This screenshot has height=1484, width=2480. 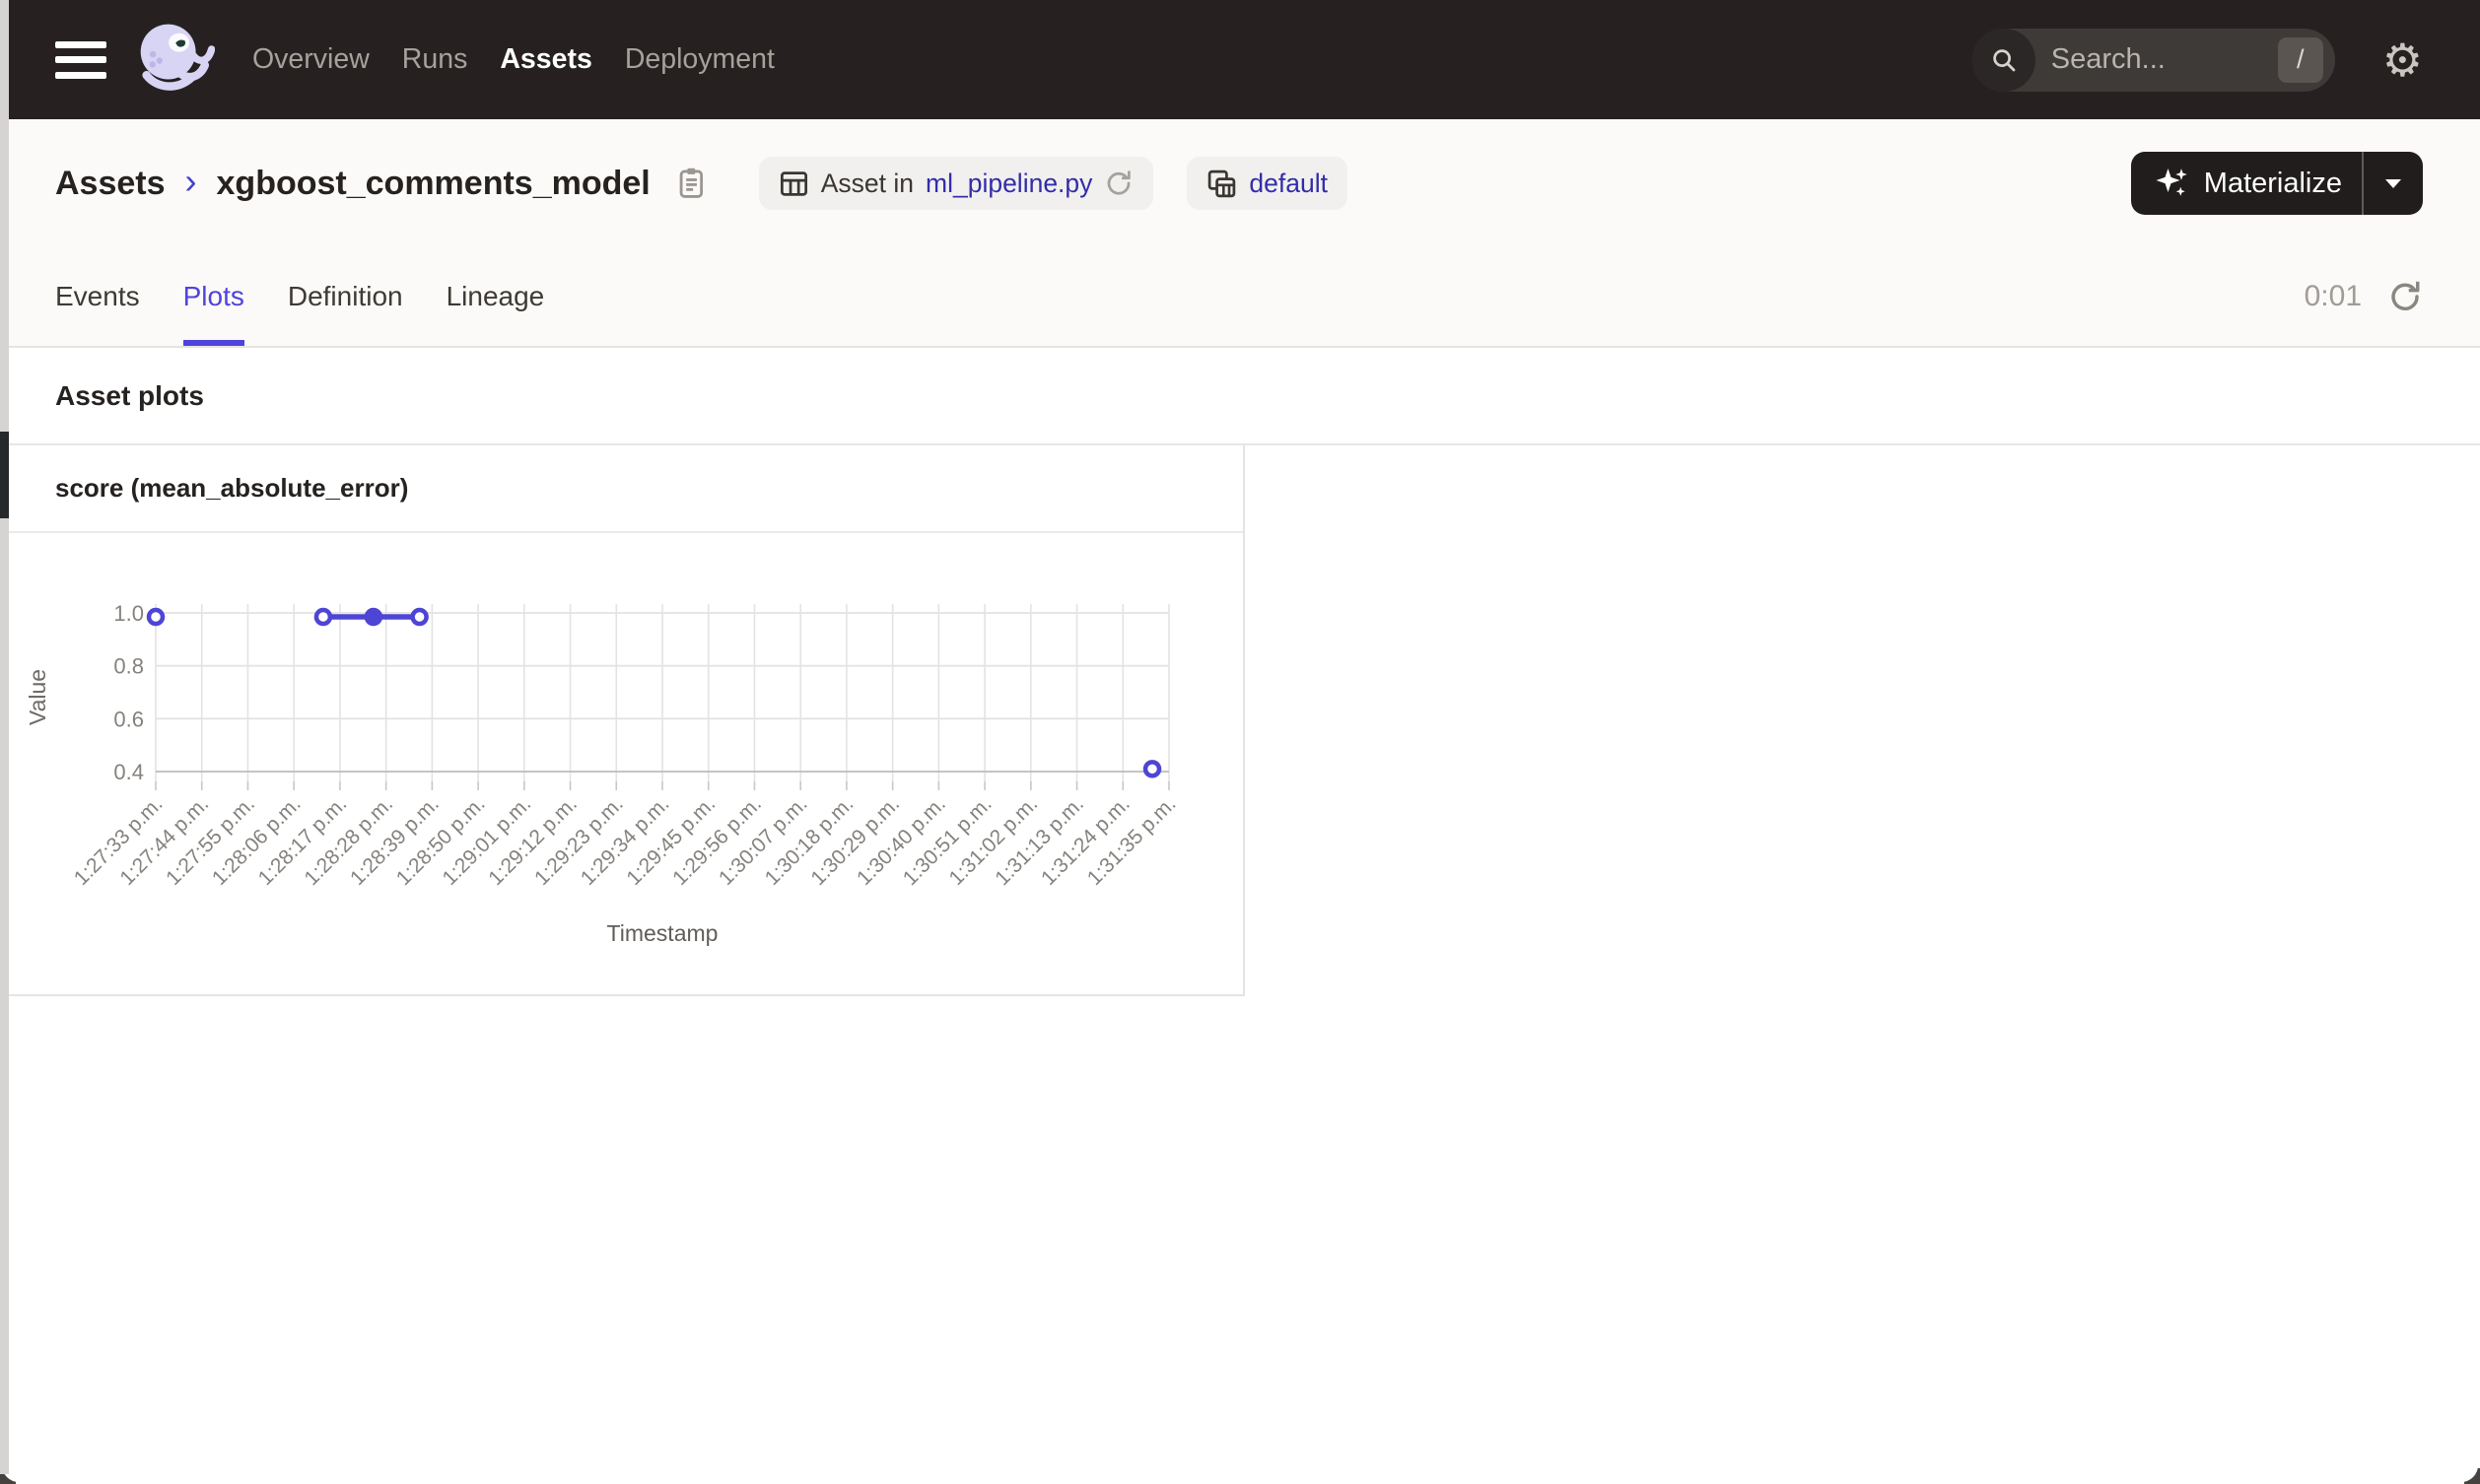 I want to click on nav-item-runs: Runs, so click(x=435, y=59).